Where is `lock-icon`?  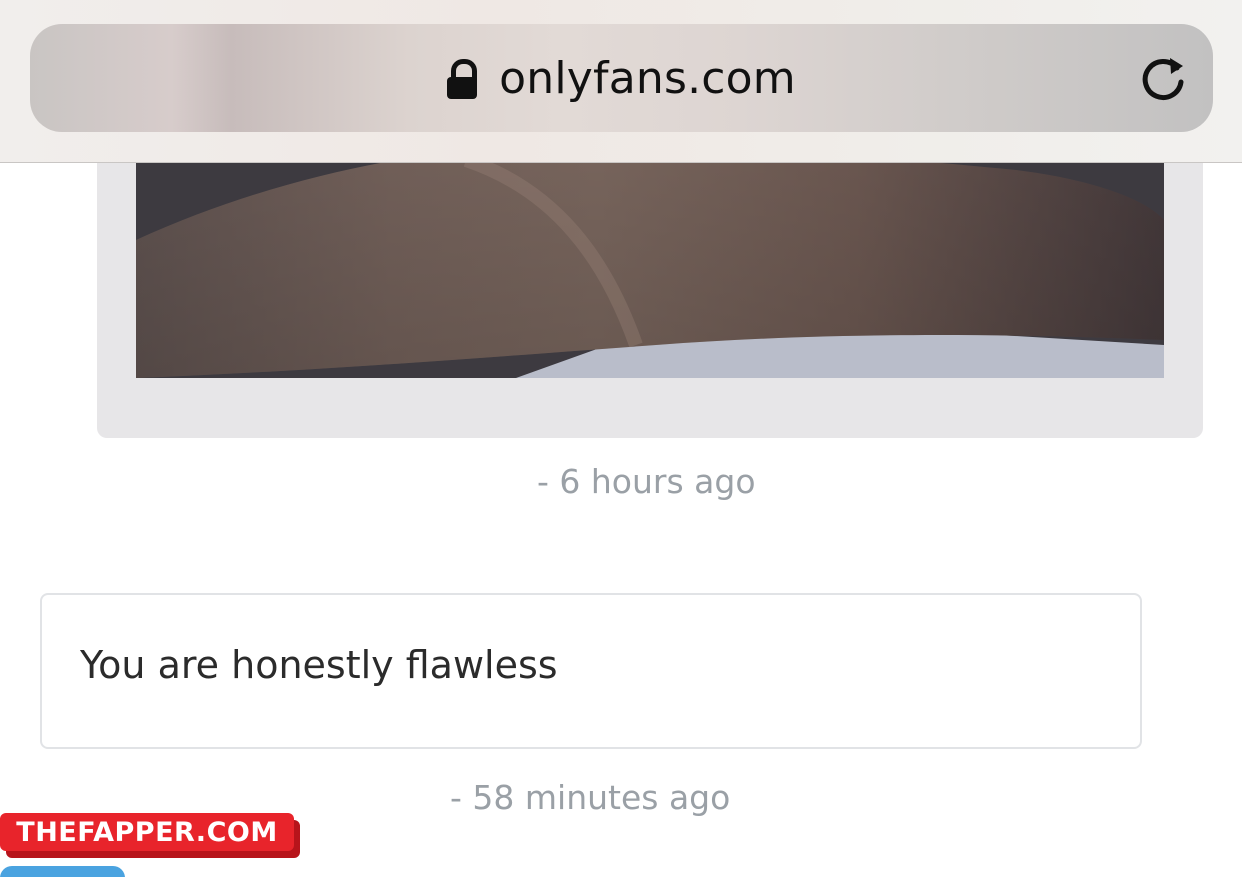
lock-icon is located at coordinates (462, 79).